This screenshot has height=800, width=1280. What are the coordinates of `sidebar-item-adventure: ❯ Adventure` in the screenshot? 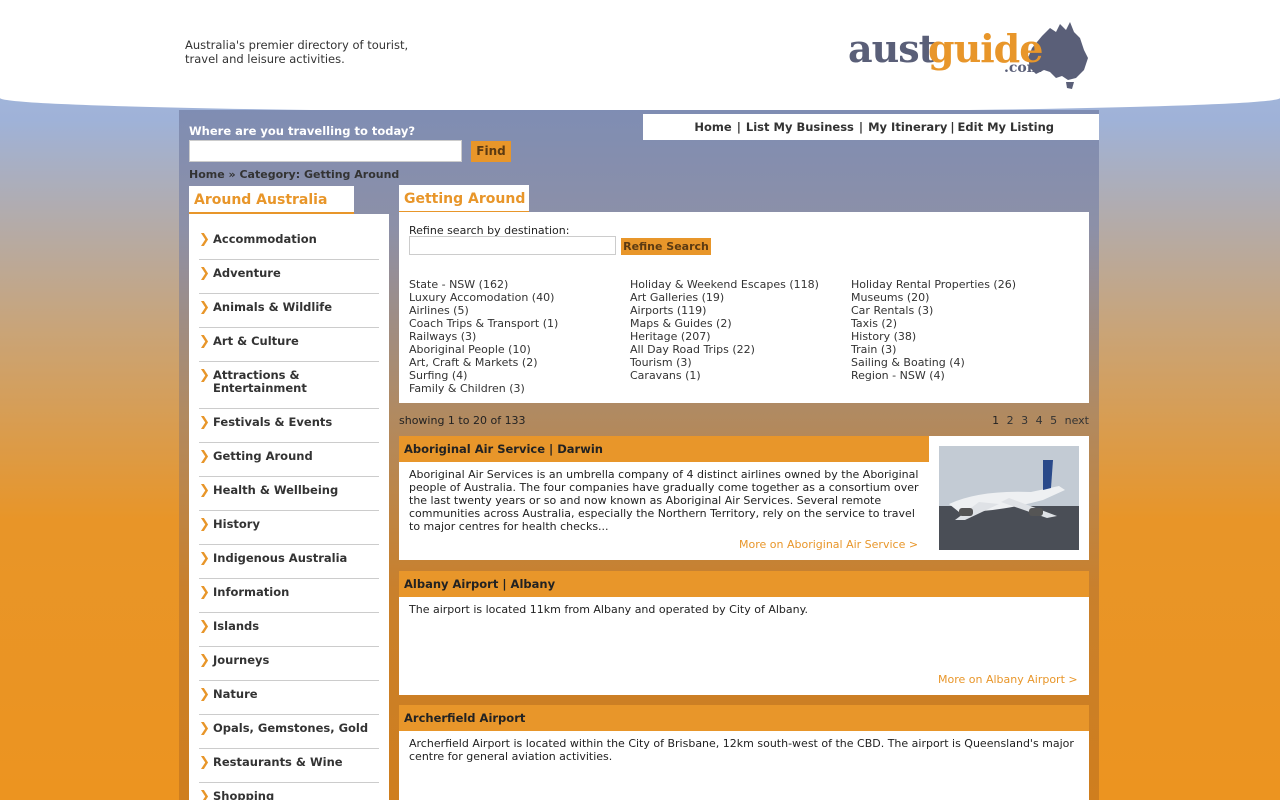 It's located at (289, 277).